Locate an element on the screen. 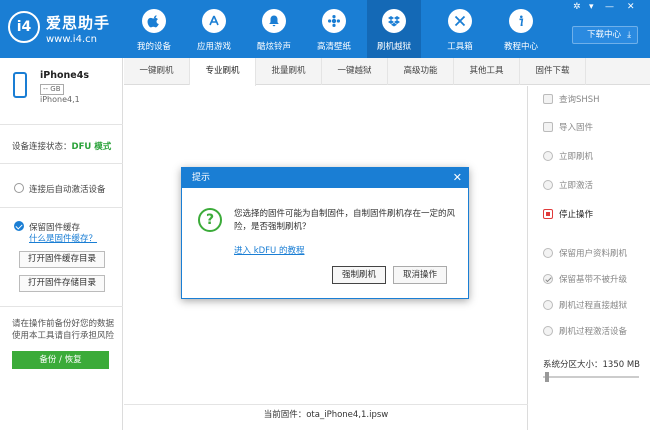 The height and width of the screenshot is (430, 650). auto-activate-radio is located at coordinates (19, 188).